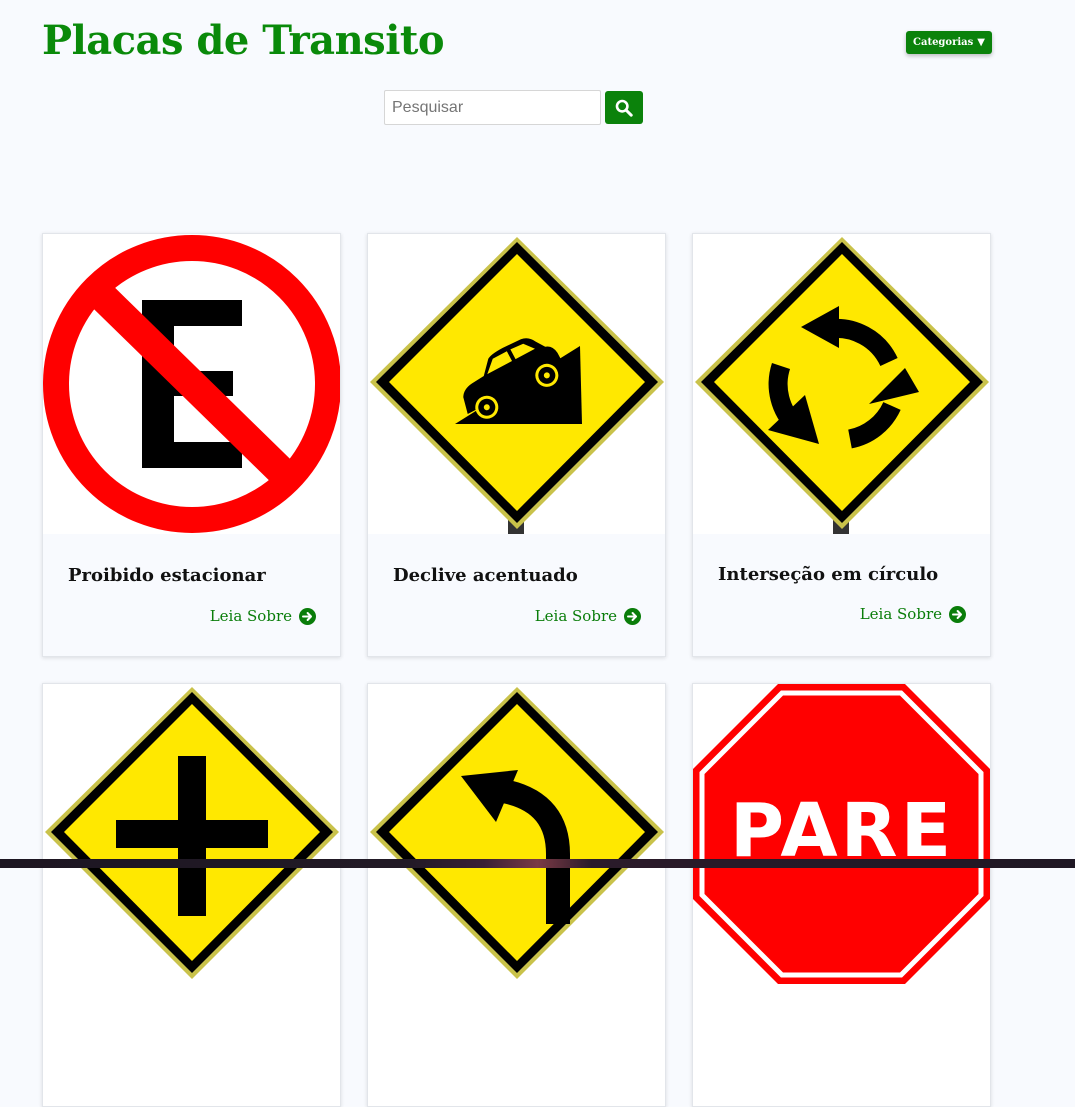  Describe the element at coordinates (492, 107) in the screenshot. I see `search-input` at that location.